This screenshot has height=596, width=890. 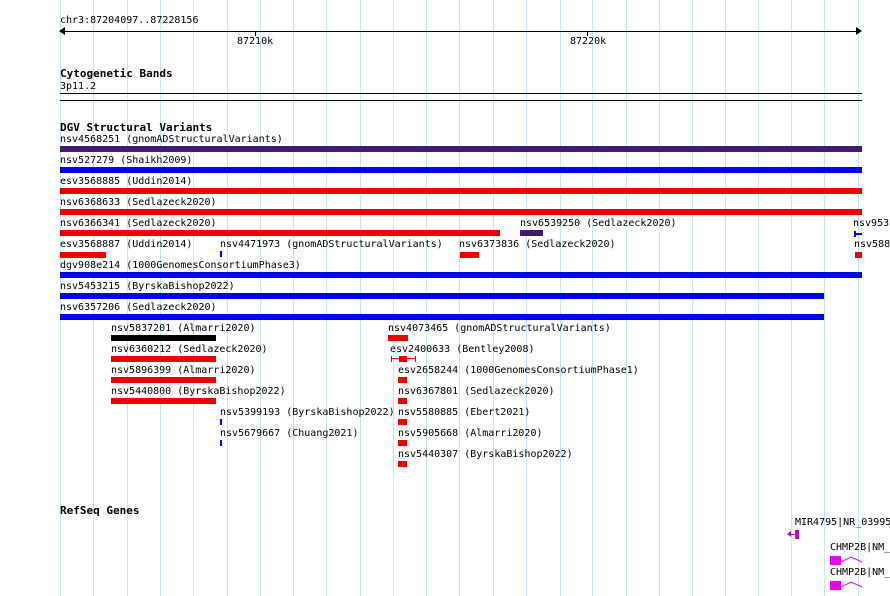 What do you see at coordinates (183, 328) in the screenshot?
I see `dgv-feature-label: nsv5837201 (Almarri2020)` at bounding box center [183, 328].